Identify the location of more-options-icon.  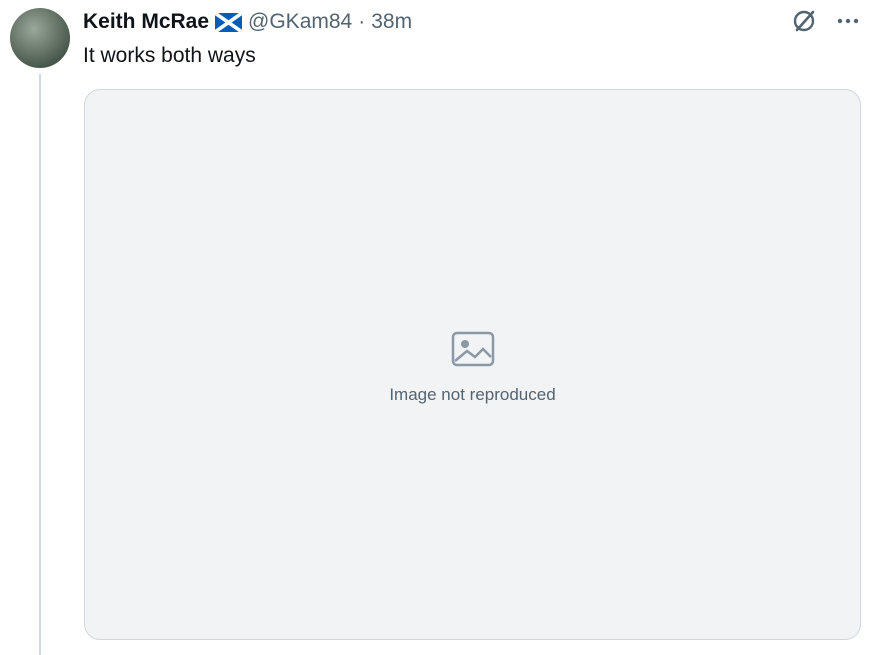
(848, 21).